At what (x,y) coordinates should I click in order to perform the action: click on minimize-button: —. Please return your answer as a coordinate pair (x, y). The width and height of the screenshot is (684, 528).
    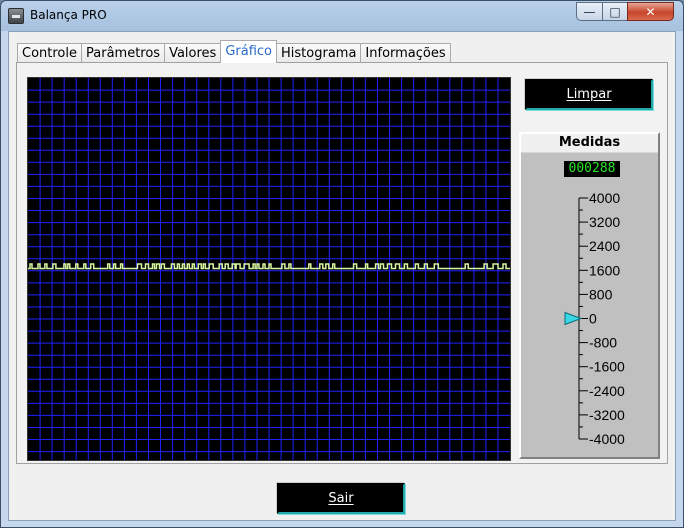
    Looking at the image, I should click on (589, 11).